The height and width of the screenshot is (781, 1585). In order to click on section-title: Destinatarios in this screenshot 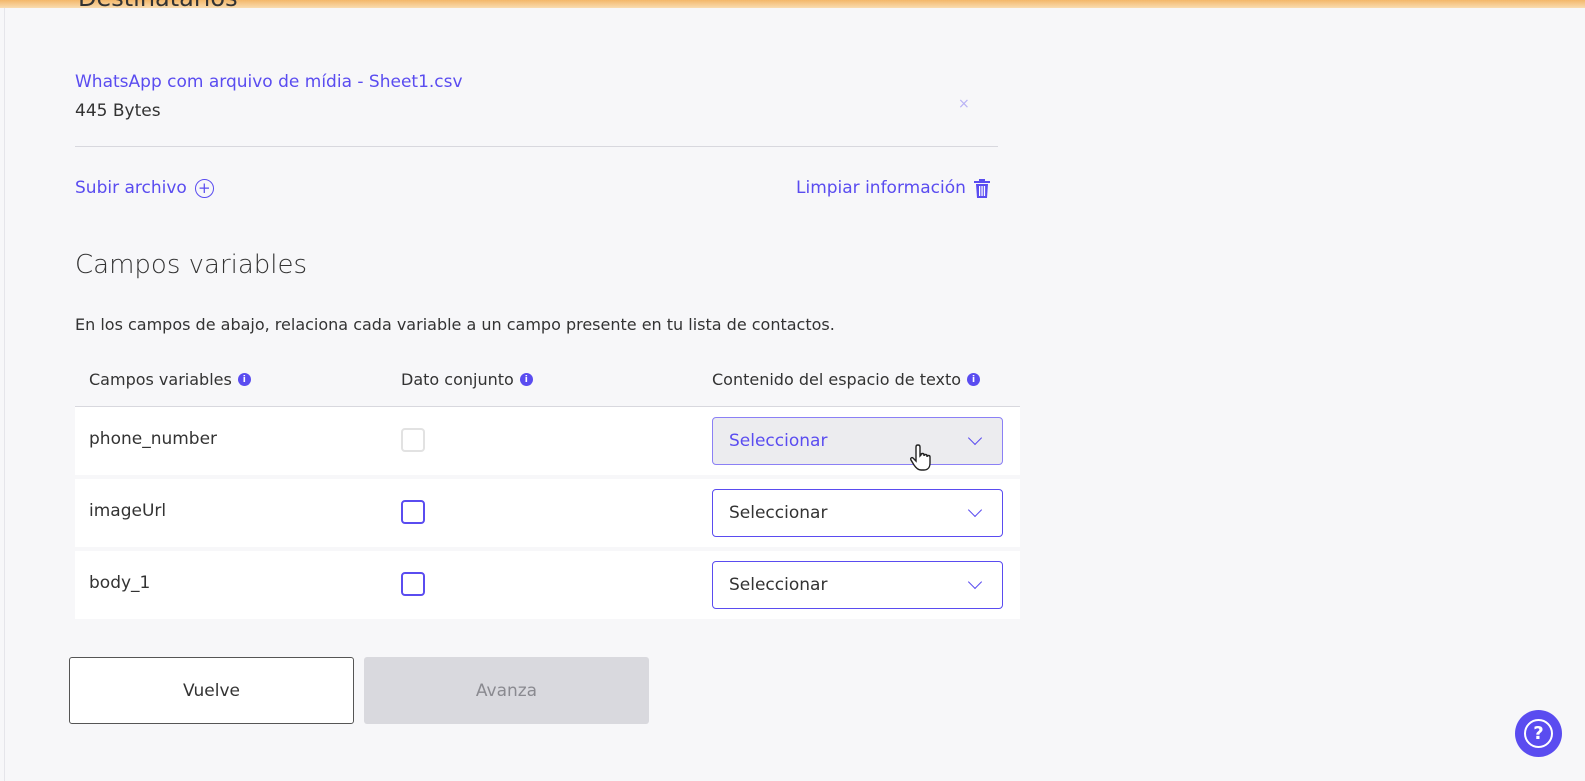, I will do `click(158, 6)`.